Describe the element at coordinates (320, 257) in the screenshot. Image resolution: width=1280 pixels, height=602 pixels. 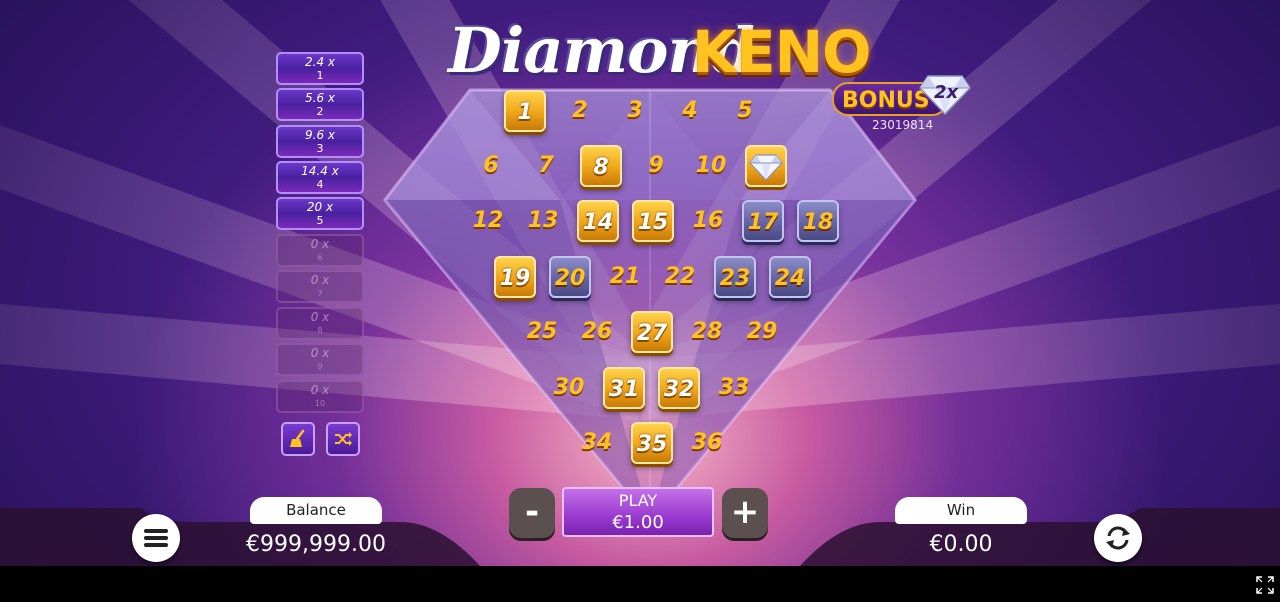
I see `paytable-hits: 6` at that location.